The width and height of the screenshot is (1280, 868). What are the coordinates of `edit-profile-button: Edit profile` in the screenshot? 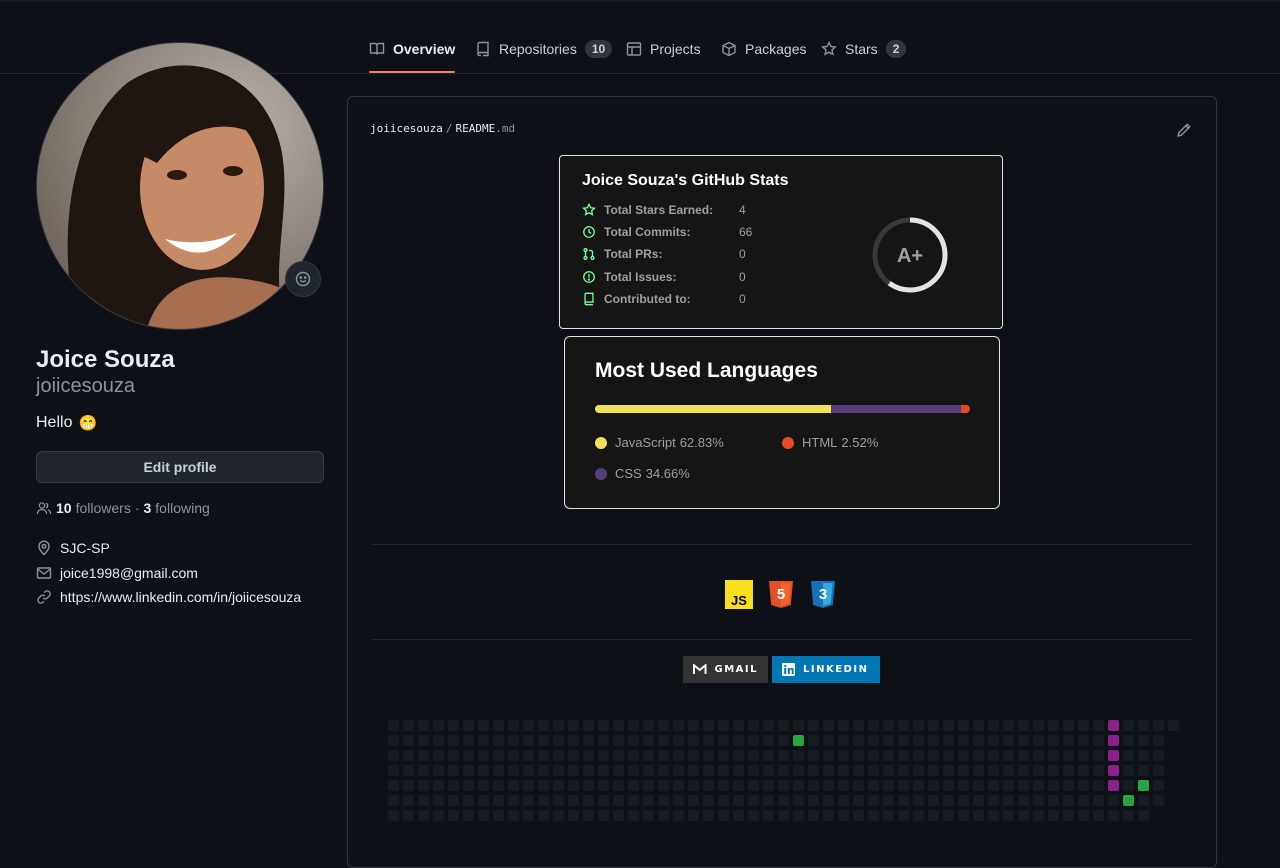 It's located at (180, 467).